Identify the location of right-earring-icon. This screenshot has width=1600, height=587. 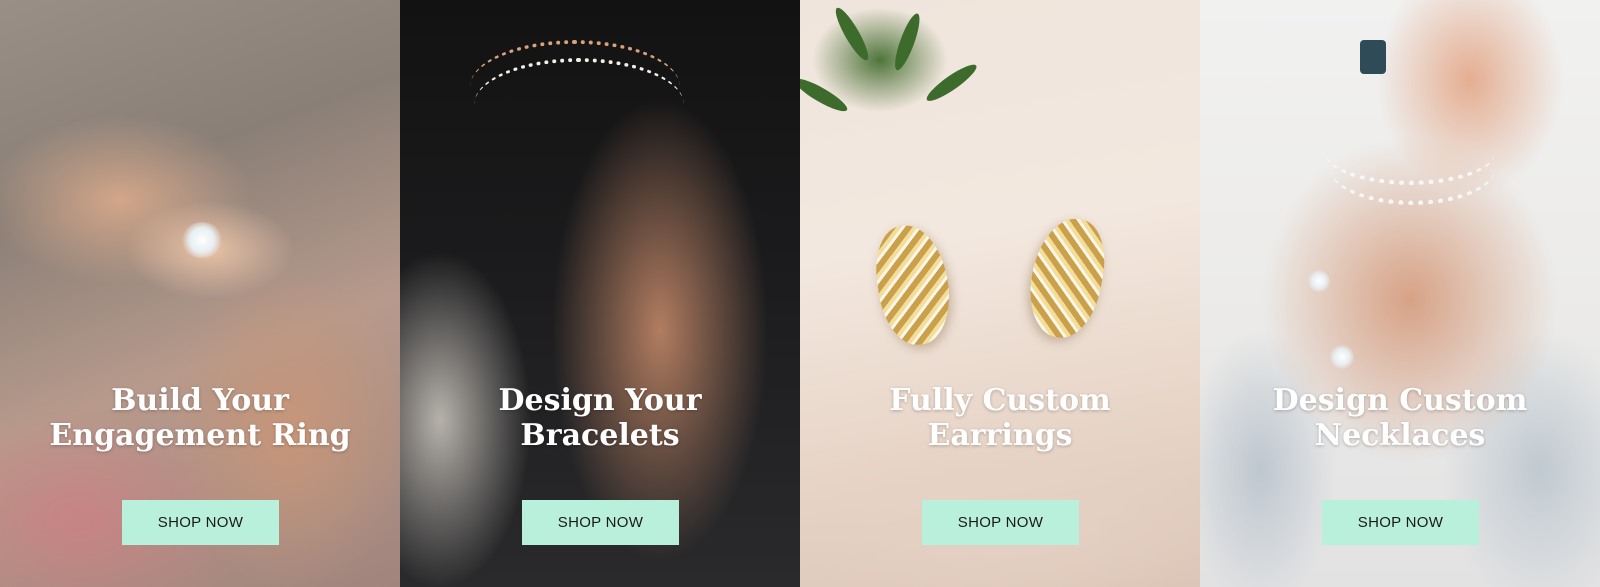
(1067, 278).